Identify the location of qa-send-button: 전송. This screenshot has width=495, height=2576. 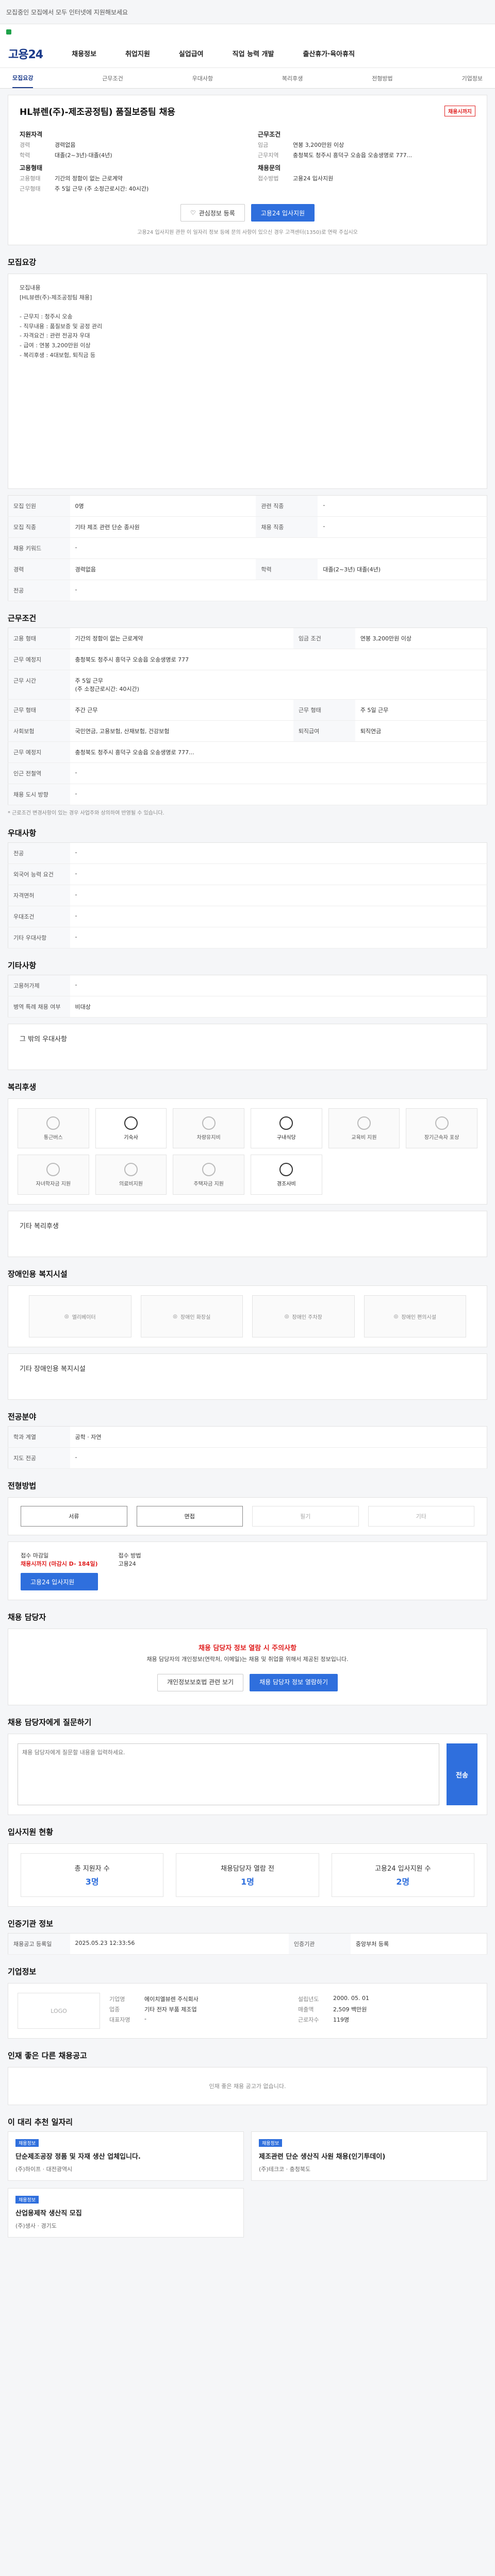
(462, 1774).